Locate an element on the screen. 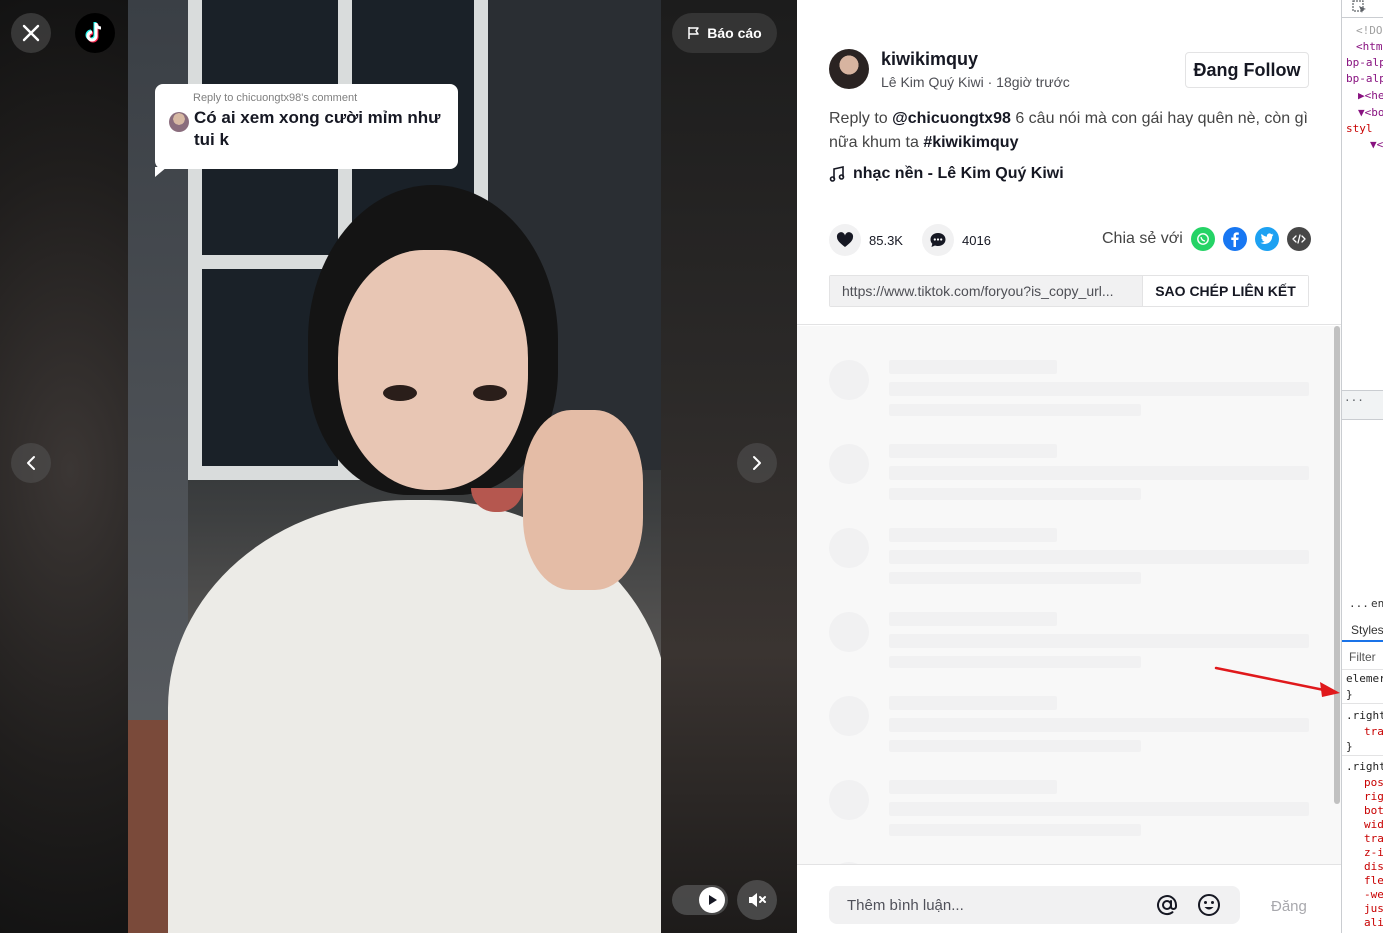 This screenshot has height=933, width=1383. css-property: ali is located at coordinates (1373, 923).